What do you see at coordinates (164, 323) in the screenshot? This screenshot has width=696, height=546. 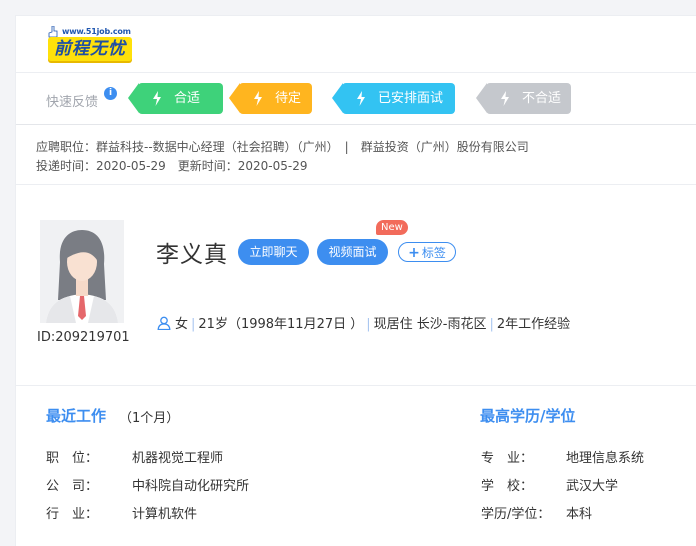 I see `user-icon` at bounding box center [164, 323].